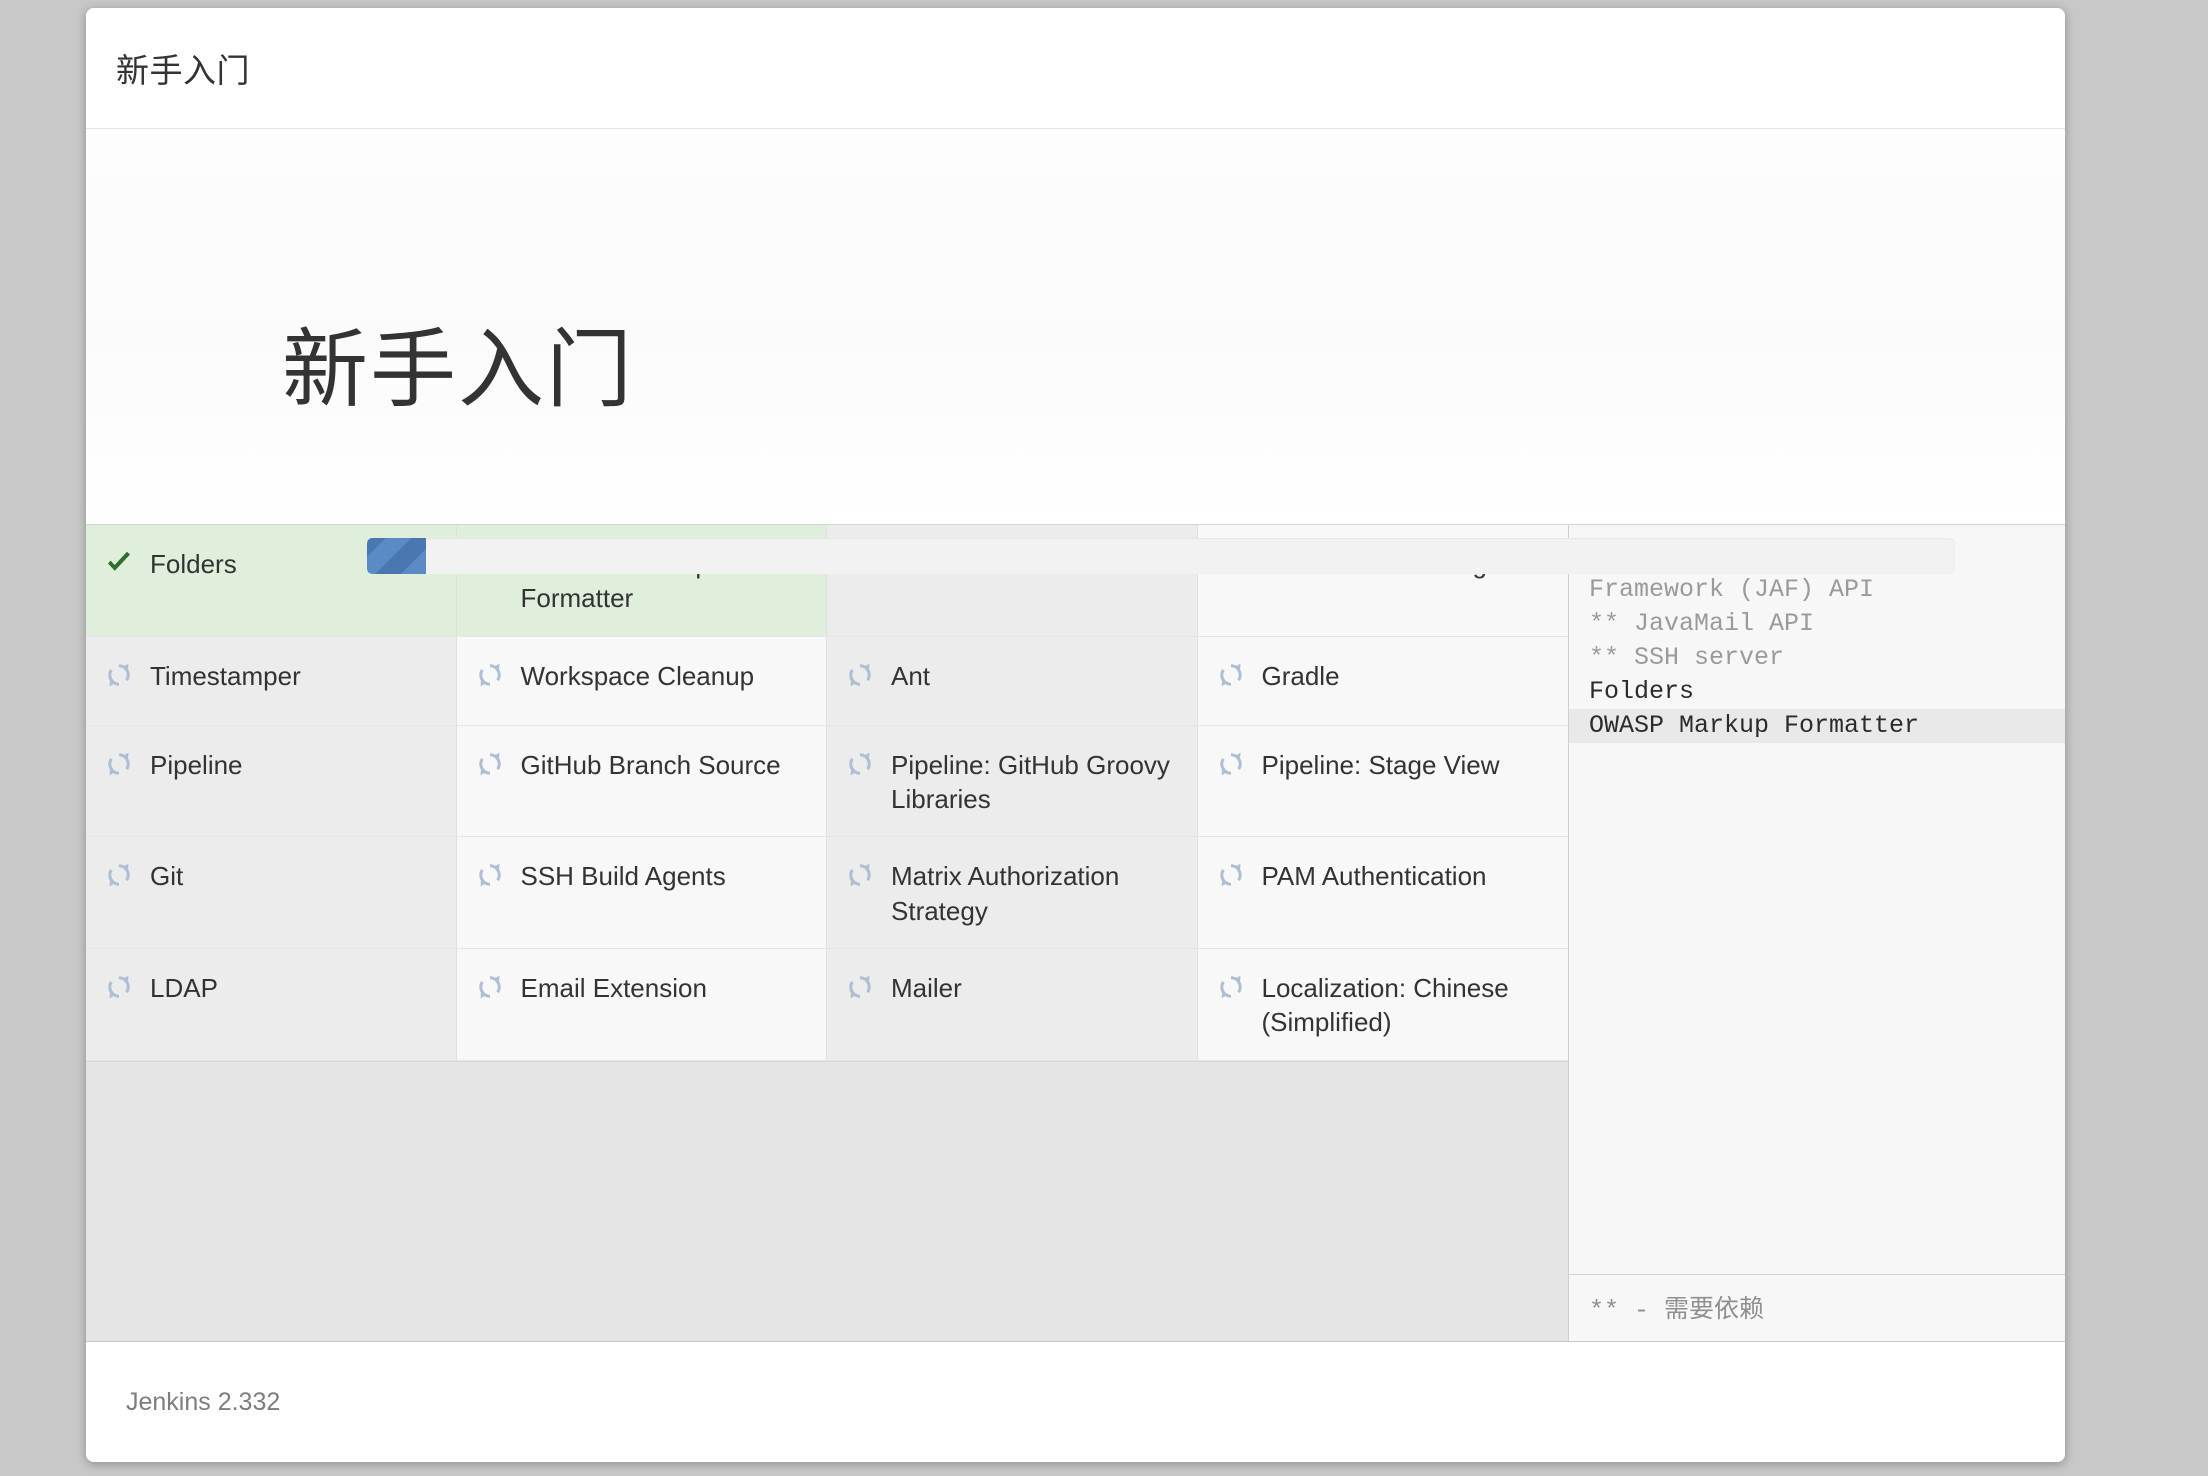  What do you see at coordinates (1687, 657) in the screenshot?
I see `install-log-line: ** SSH server` at bounding box center [1687, 657].